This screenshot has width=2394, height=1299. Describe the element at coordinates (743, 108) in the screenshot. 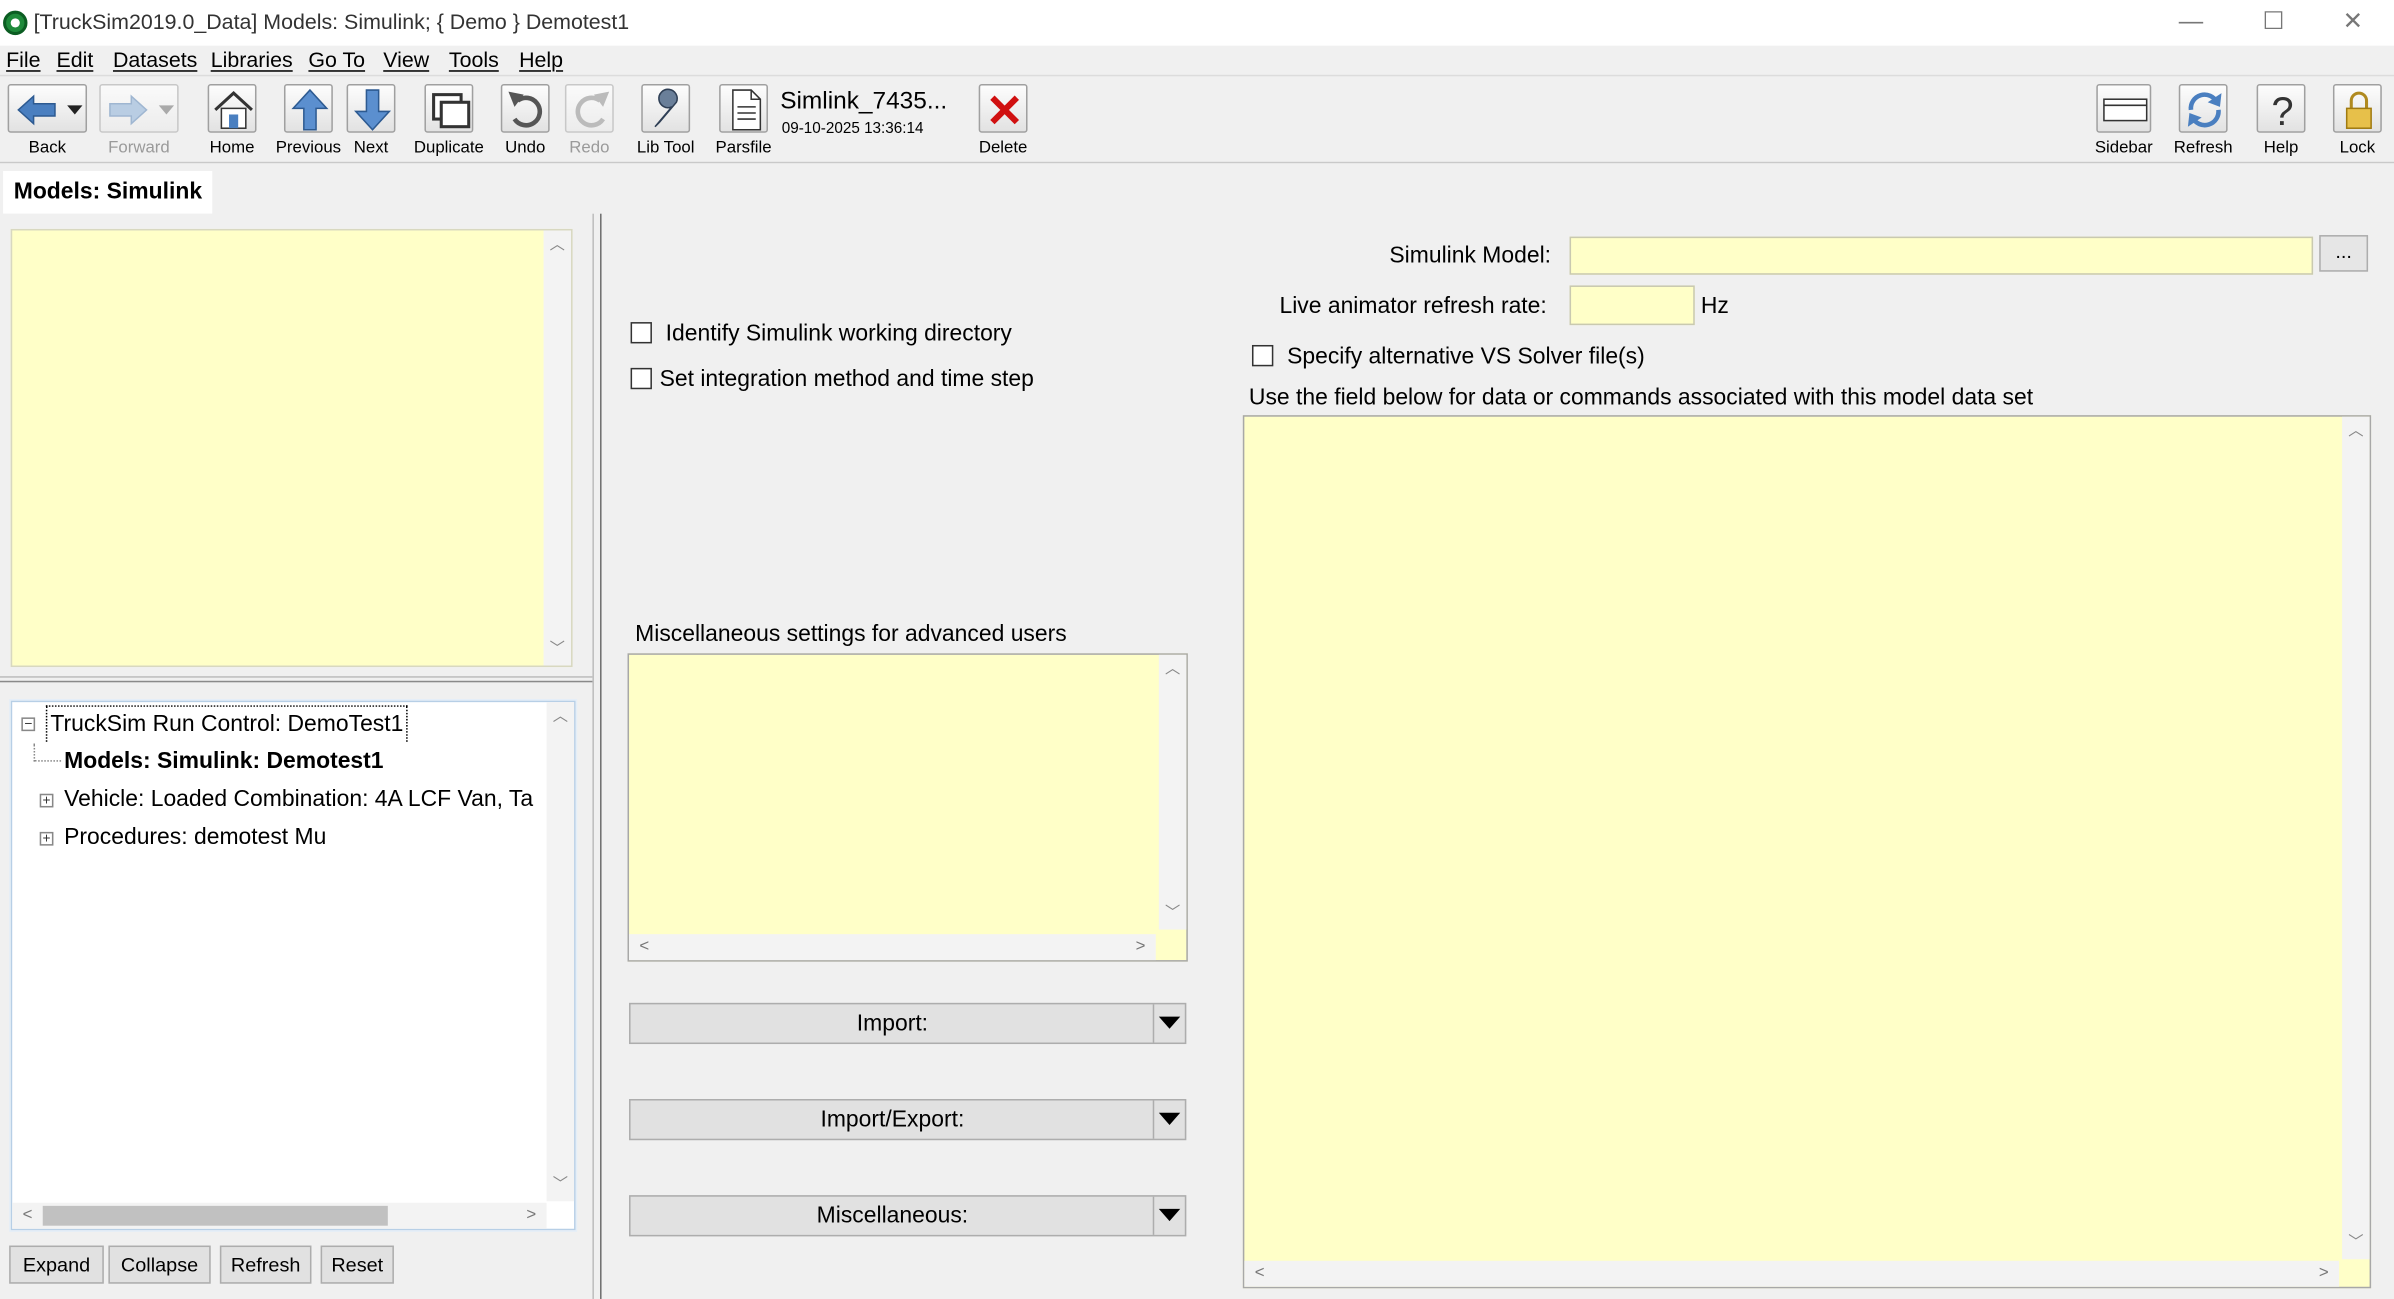

I see `document-icon` at that location.